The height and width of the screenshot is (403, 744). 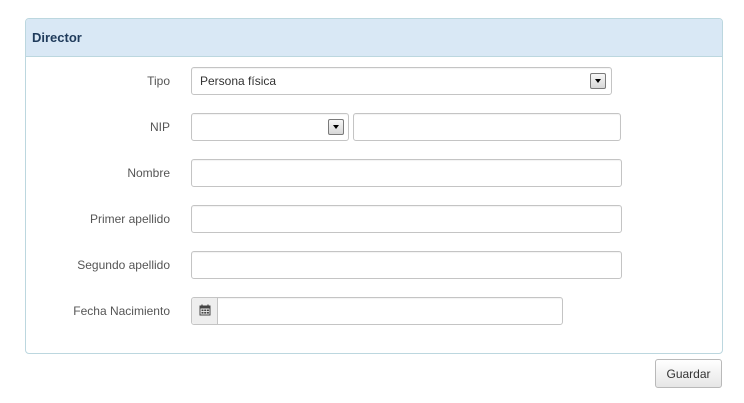 I want to click on primer-apellido-row: Primer apellido, so click(x=374, y=219).